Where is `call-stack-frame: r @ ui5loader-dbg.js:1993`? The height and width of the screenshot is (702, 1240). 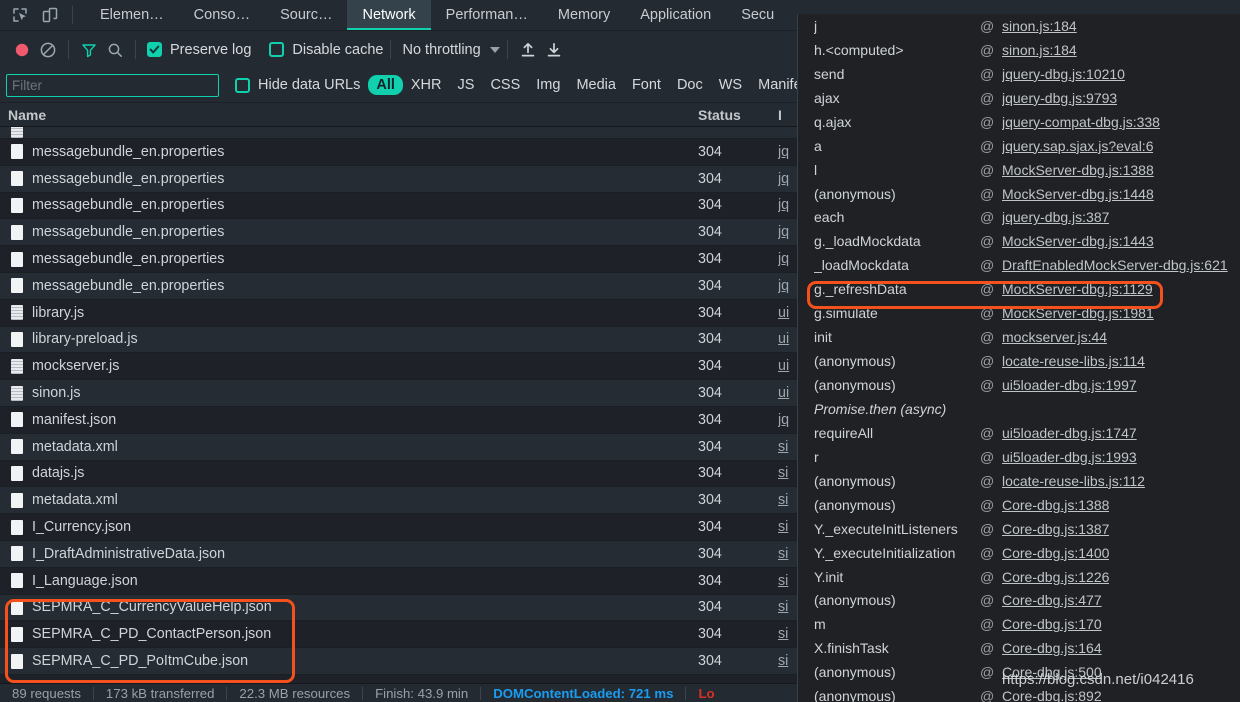
call-stack-frame: r @ ui5loader-dbg.js:1993 is located at coordinates (1019, 457).